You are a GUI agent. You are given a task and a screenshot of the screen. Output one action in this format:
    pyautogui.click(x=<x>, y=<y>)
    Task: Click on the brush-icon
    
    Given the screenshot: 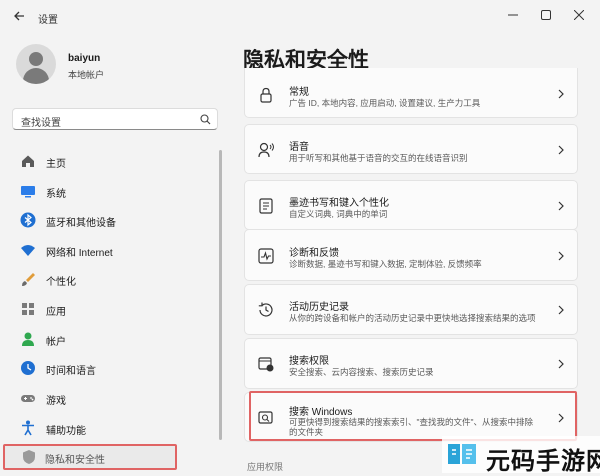 What is the action you would take?
    pyautogui.click(x=28, y=279)
    